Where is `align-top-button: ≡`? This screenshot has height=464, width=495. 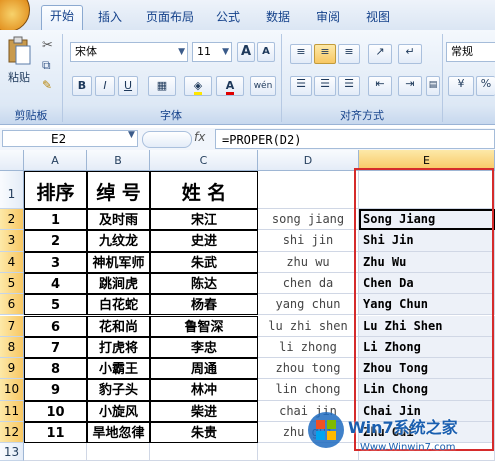 align-top-button: ≡ is located at coordinates (301, 54).